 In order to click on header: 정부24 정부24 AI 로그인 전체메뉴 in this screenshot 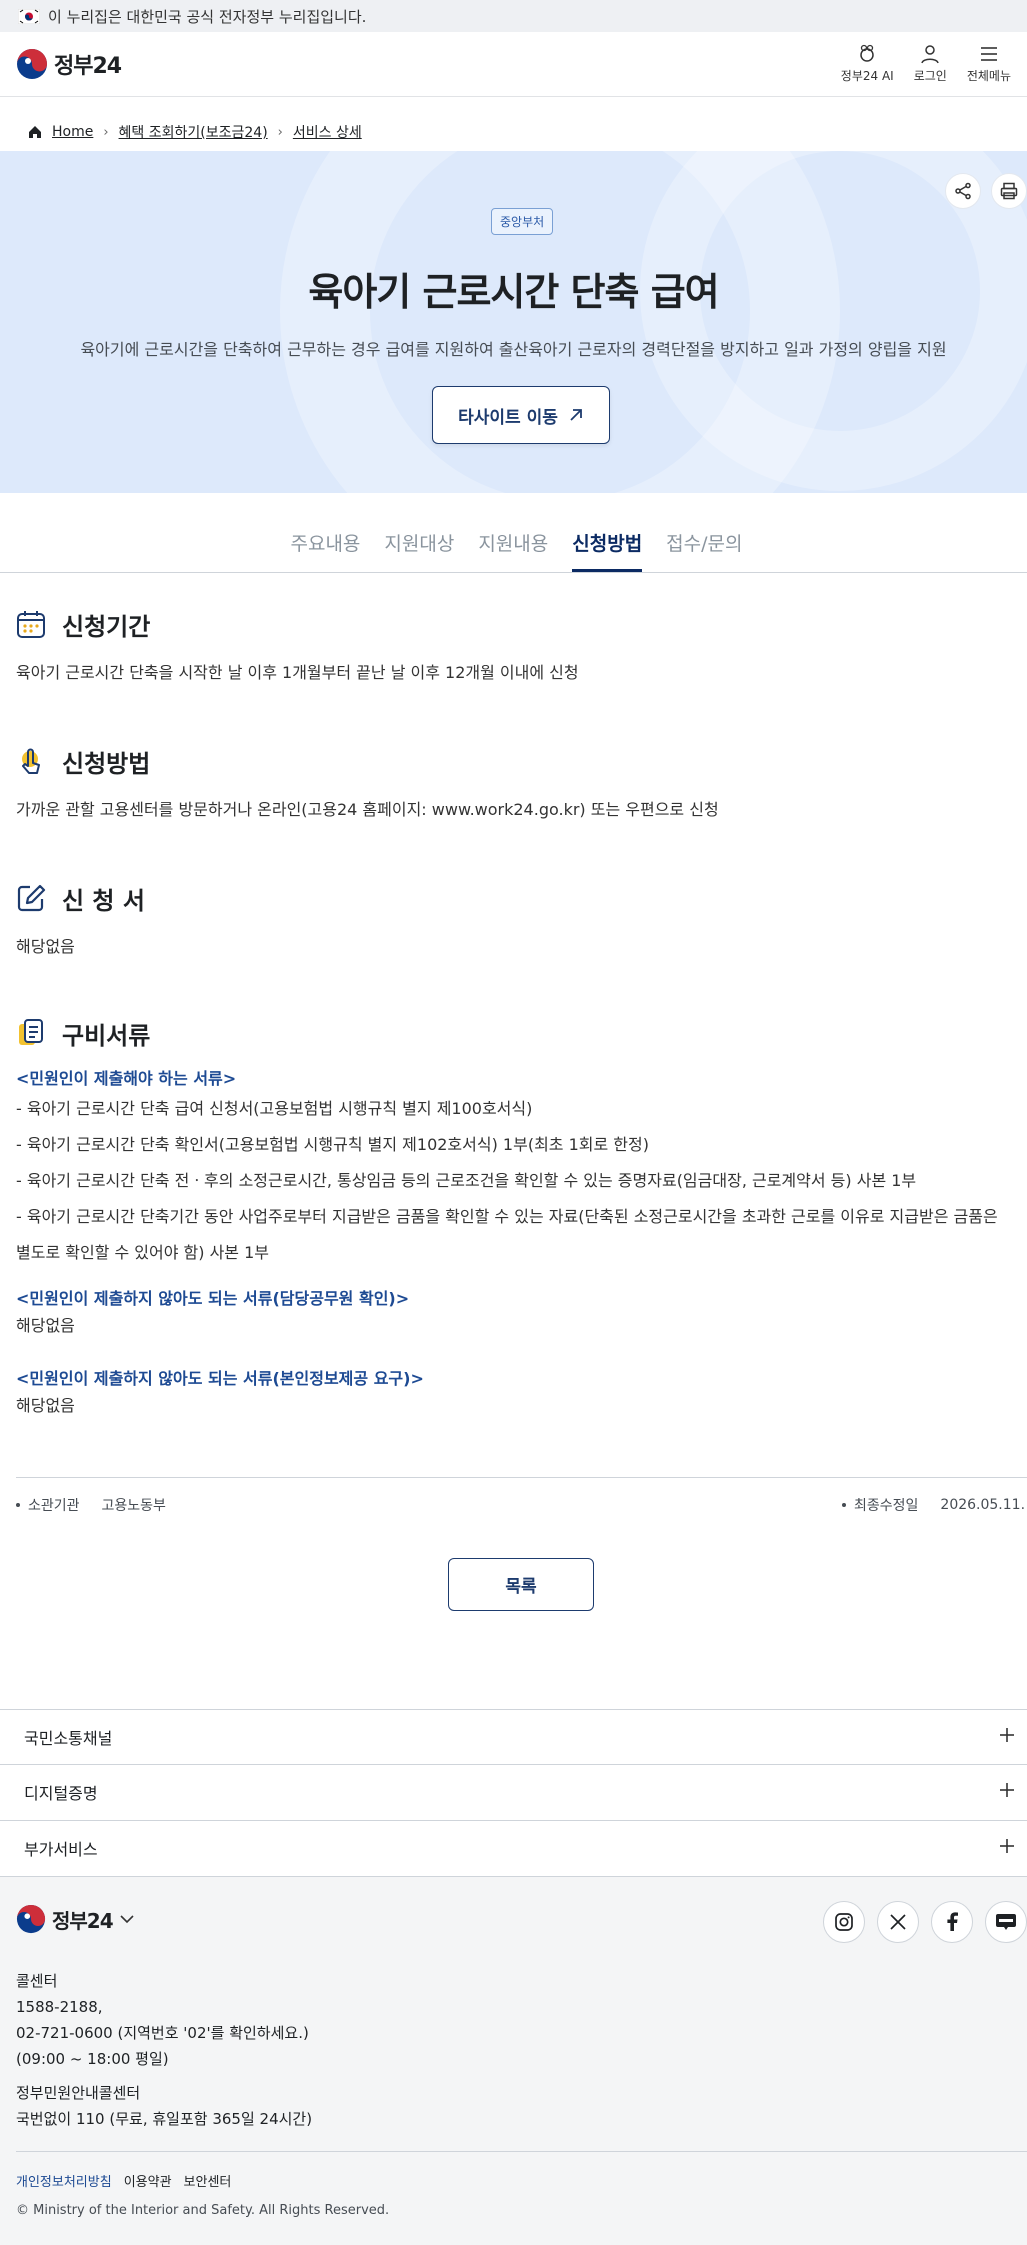, I will do `click(513, 64)`.